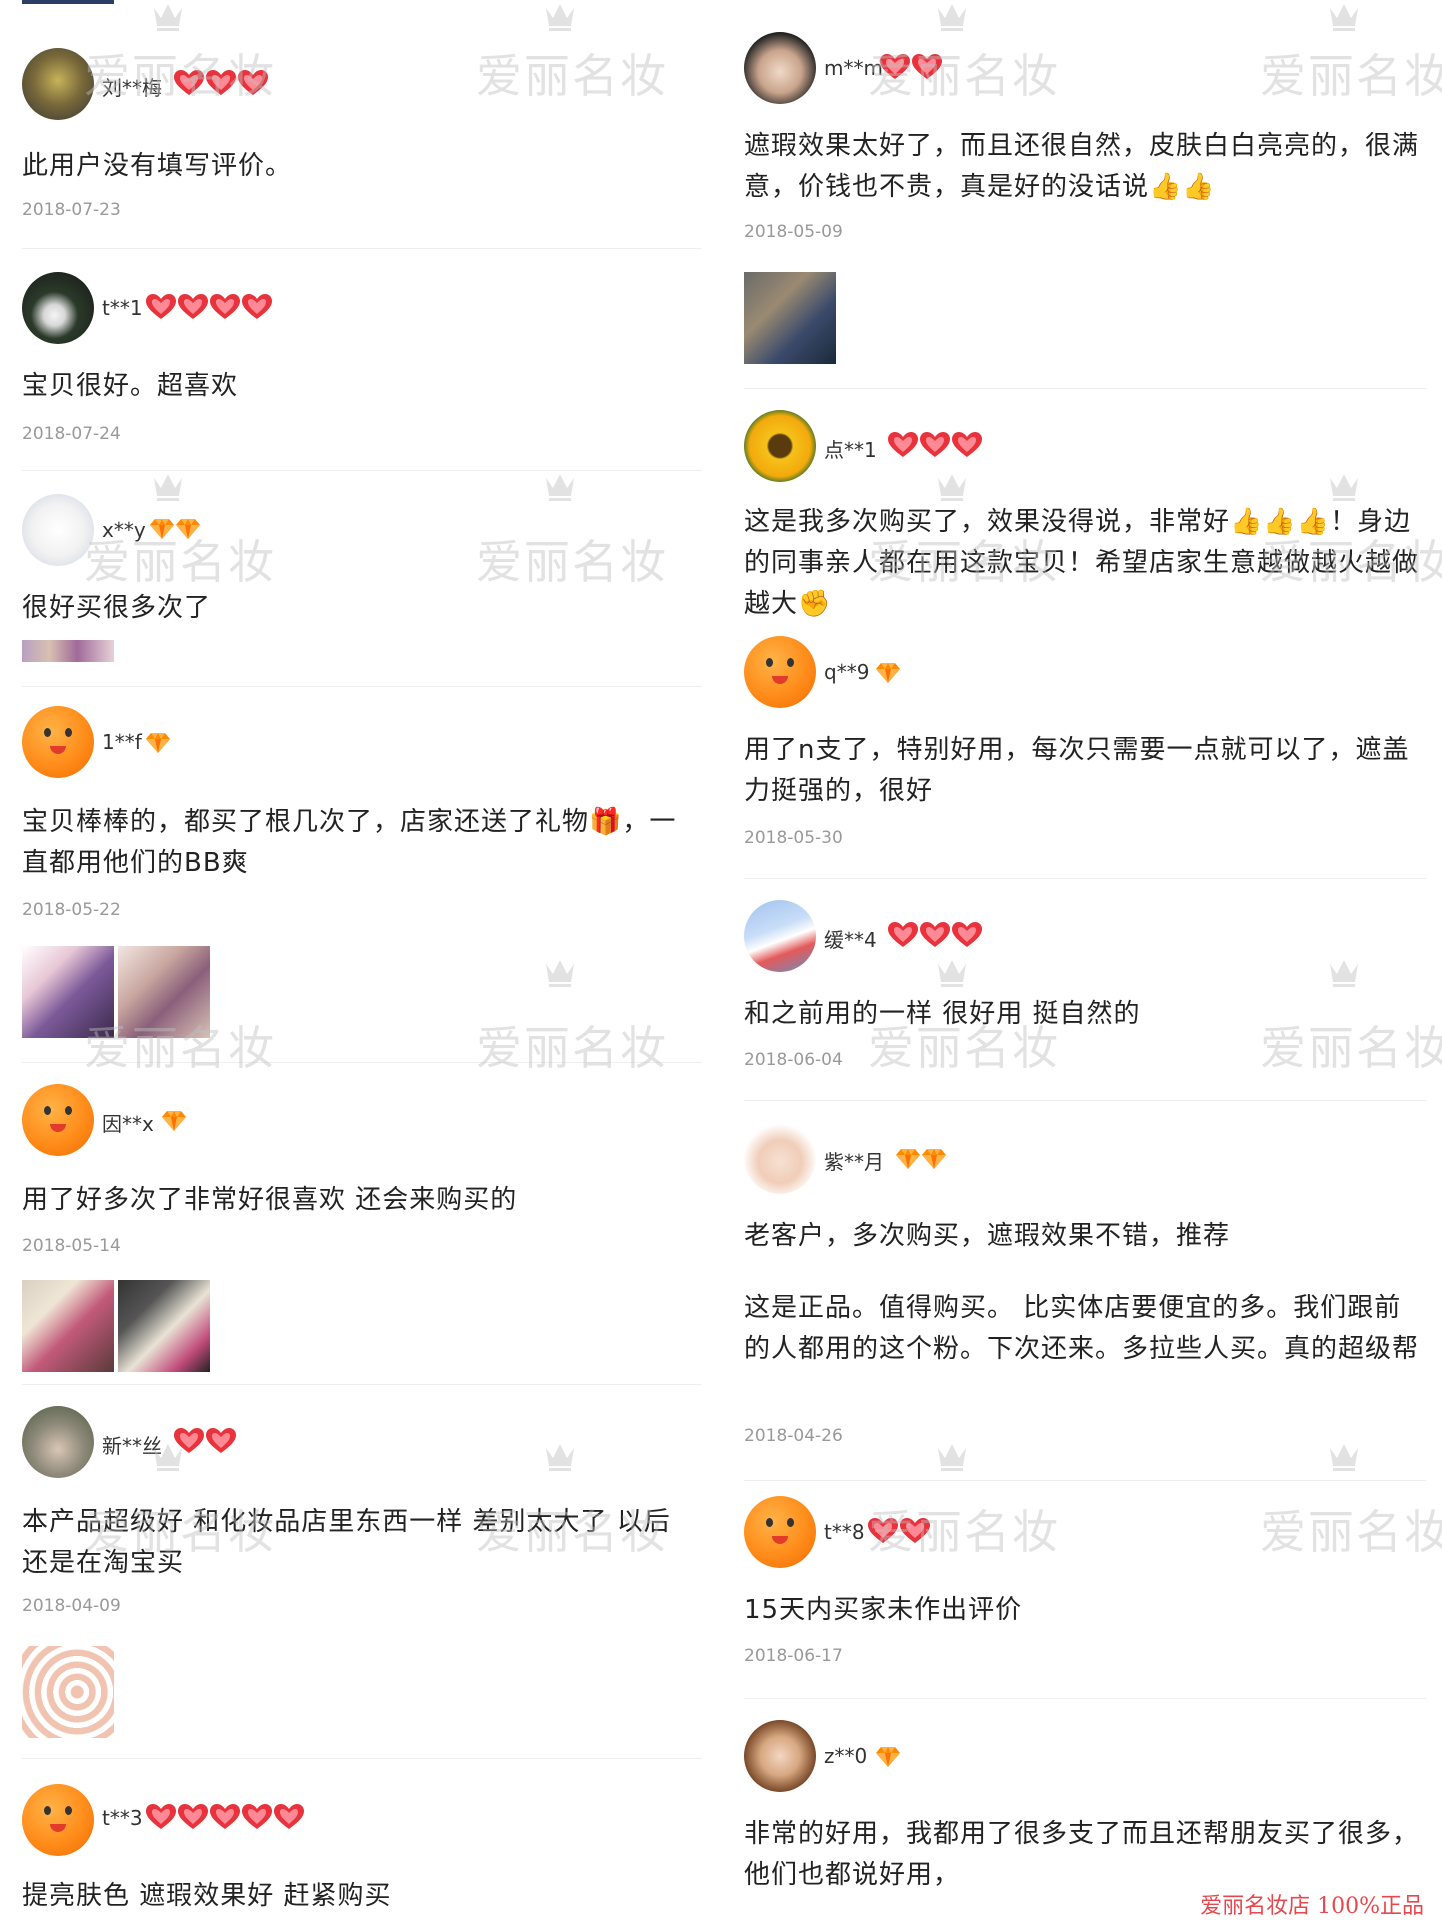  What do you see at coordinates (132, 86) in the screenshot?
I see `username: 刘**梅` at bounding box center [132, 86].